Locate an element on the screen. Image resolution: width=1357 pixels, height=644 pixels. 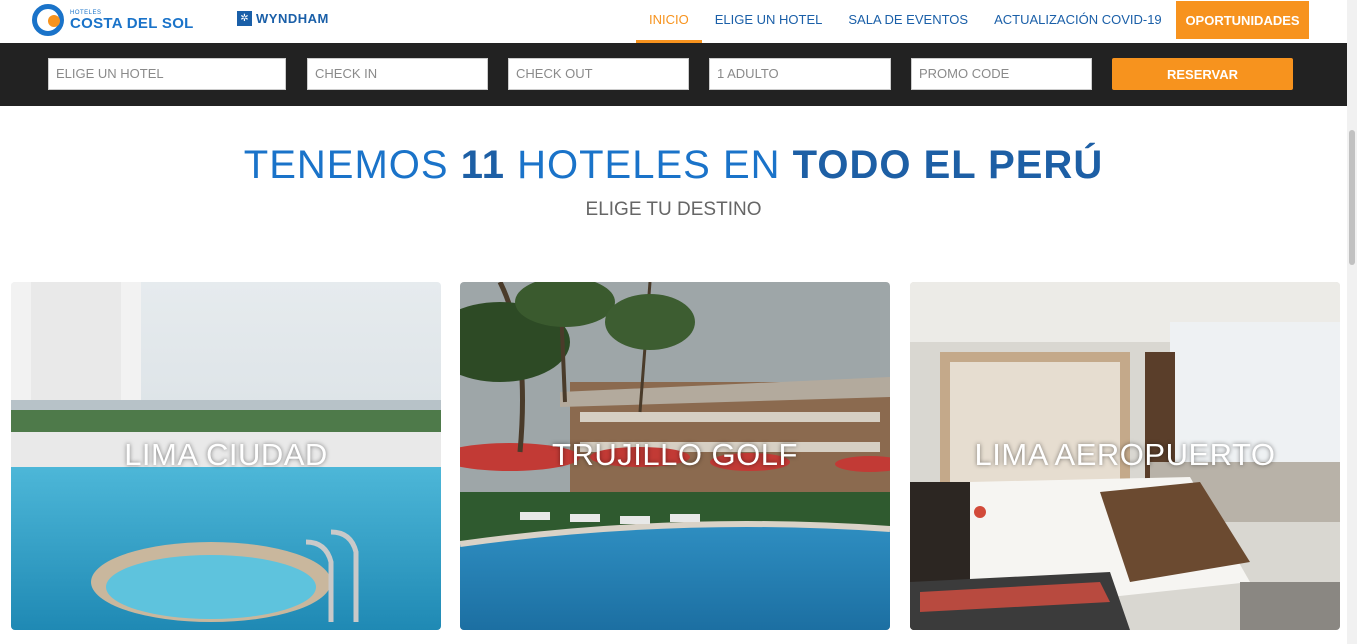
wyndham-text: WYNDHAM is located at coordinates (292, 18).